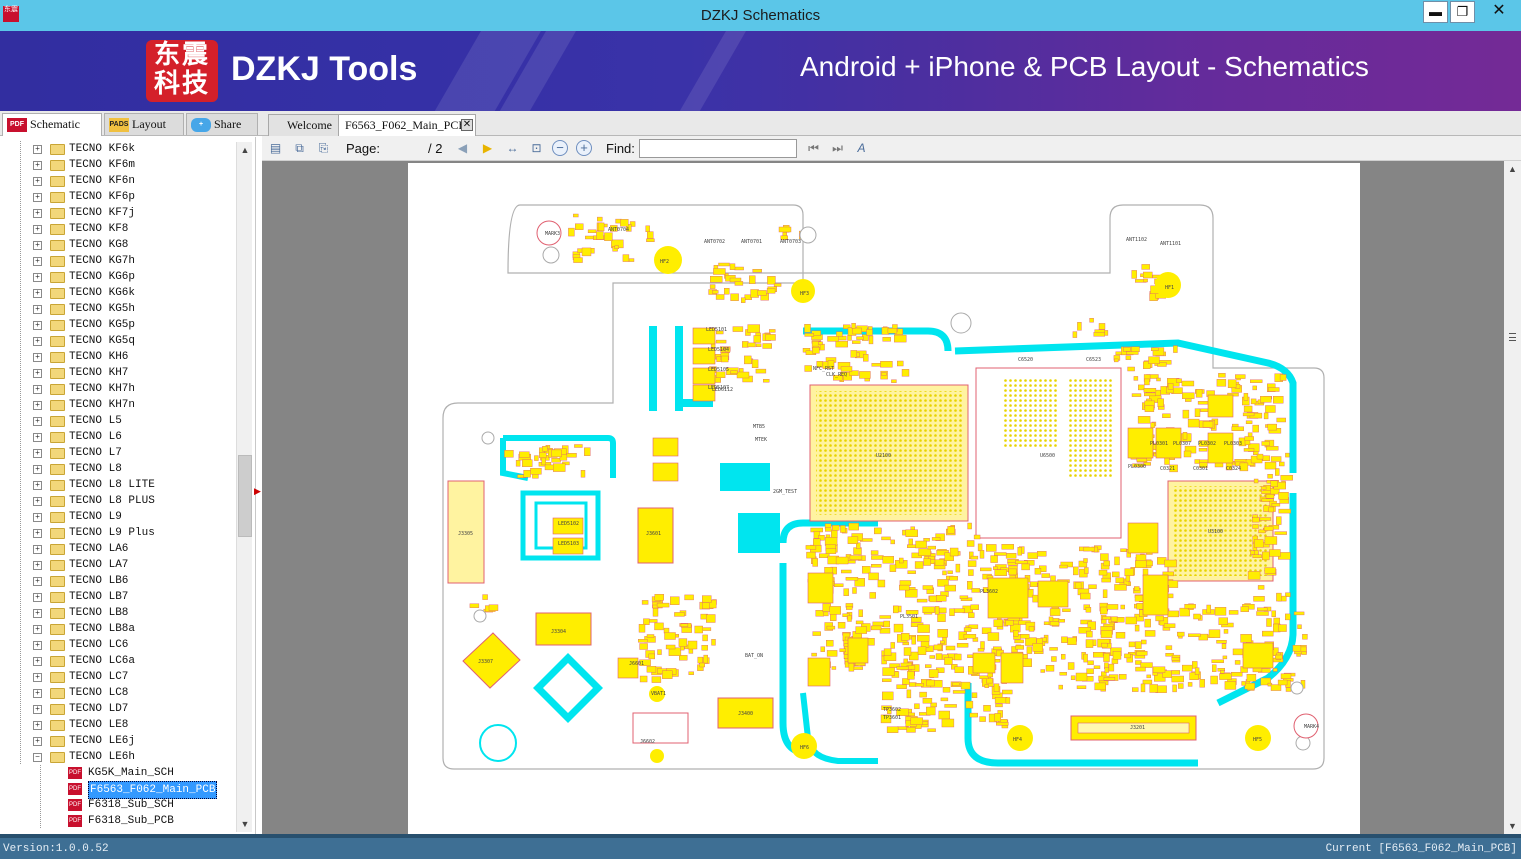 This screenshot has height=859, width=1521. I want to click on tab-f6563-main-pcb: F6563_F062_Main_PCB ✕, so click(407, 125).